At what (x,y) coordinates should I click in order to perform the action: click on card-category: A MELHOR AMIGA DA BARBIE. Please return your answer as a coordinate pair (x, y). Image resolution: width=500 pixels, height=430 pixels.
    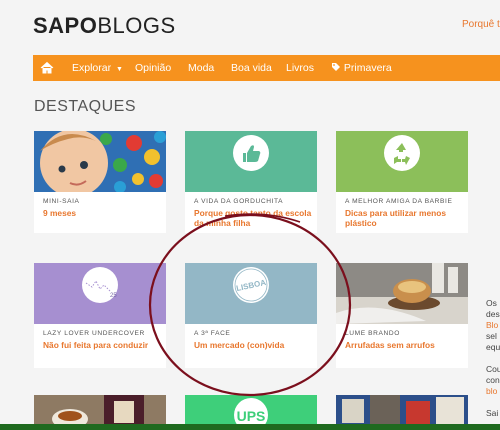
    Looking at the image, I should click on (398, 201).